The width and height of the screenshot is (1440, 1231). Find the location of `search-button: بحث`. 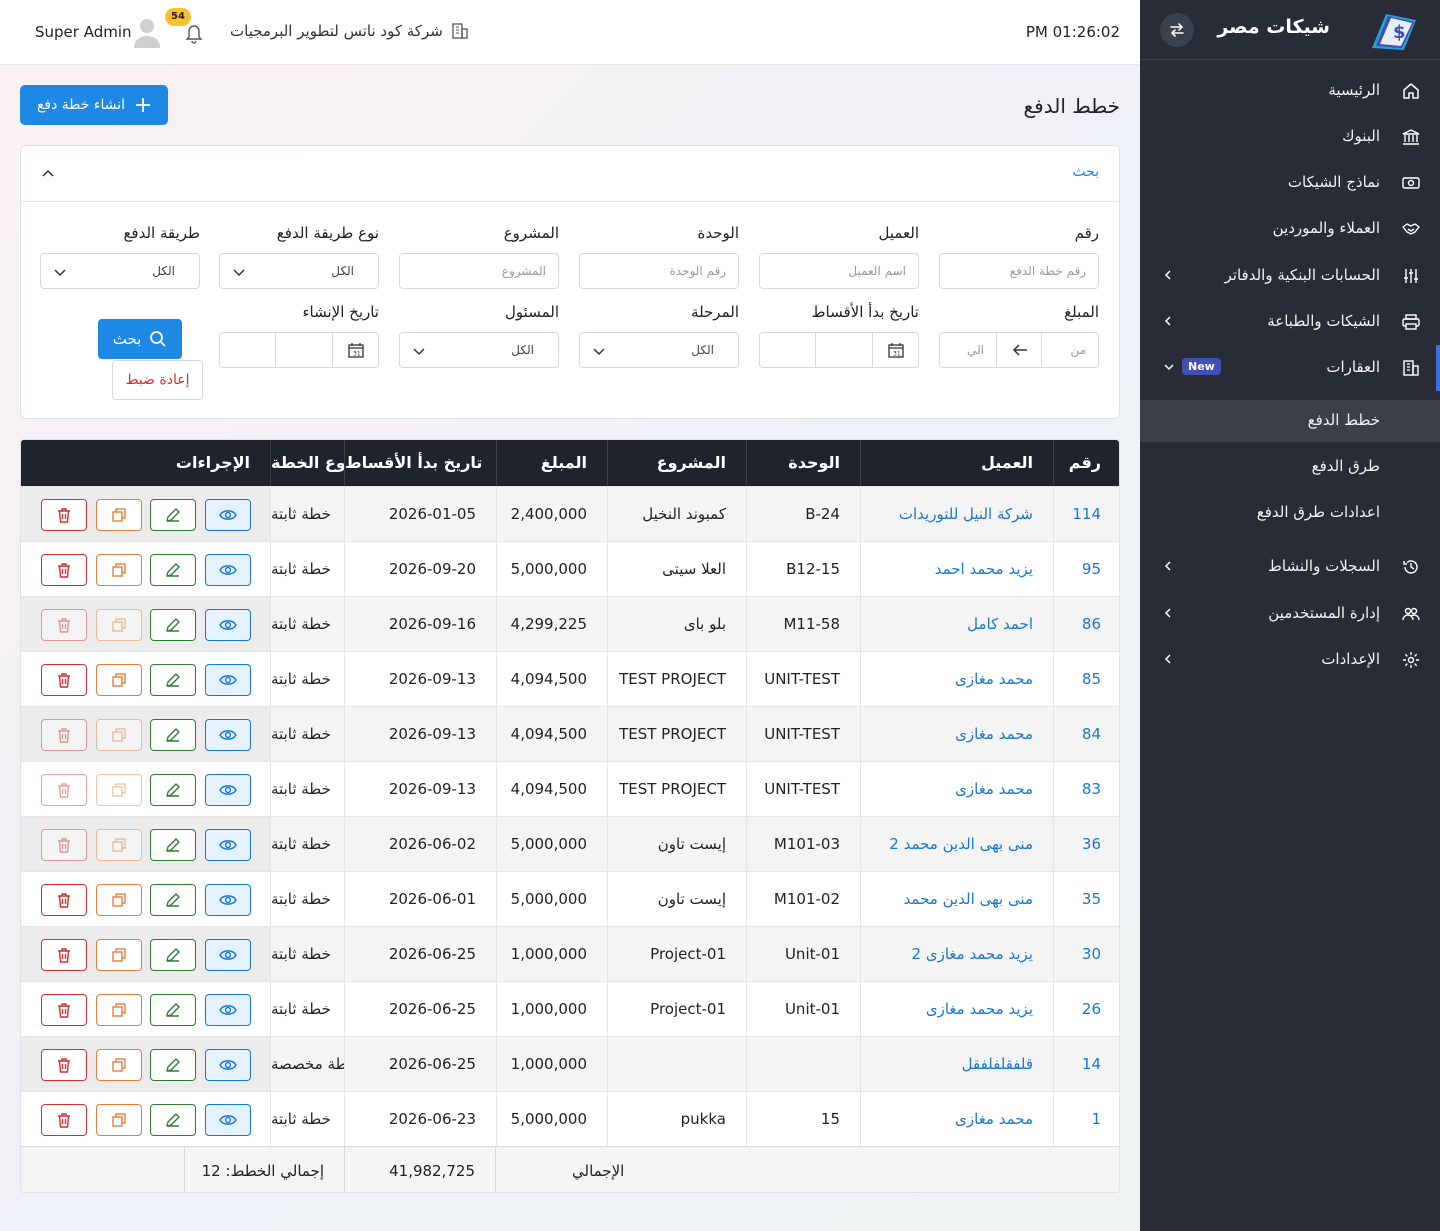

search-button: بحث is located at coordinates (140, 339).